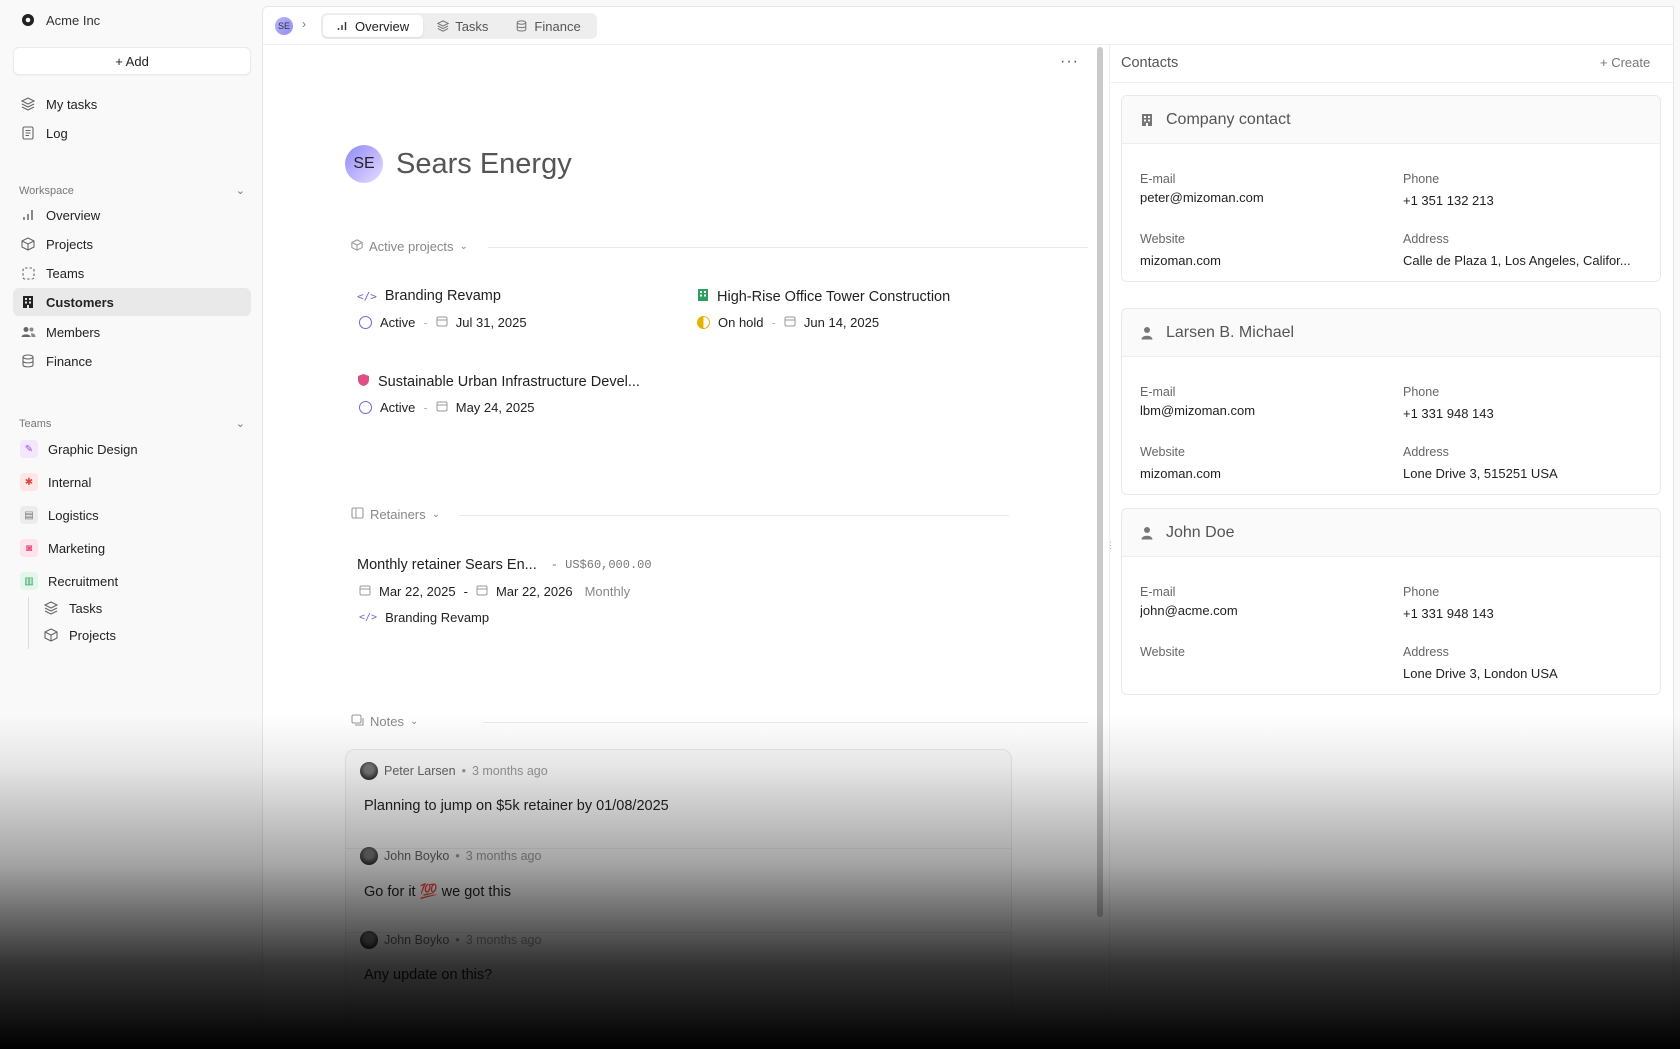  Describe the element at coordinates (968, 26) in the screenshot. I see `topbar: SE › Overview Tasks Finance` at that location.